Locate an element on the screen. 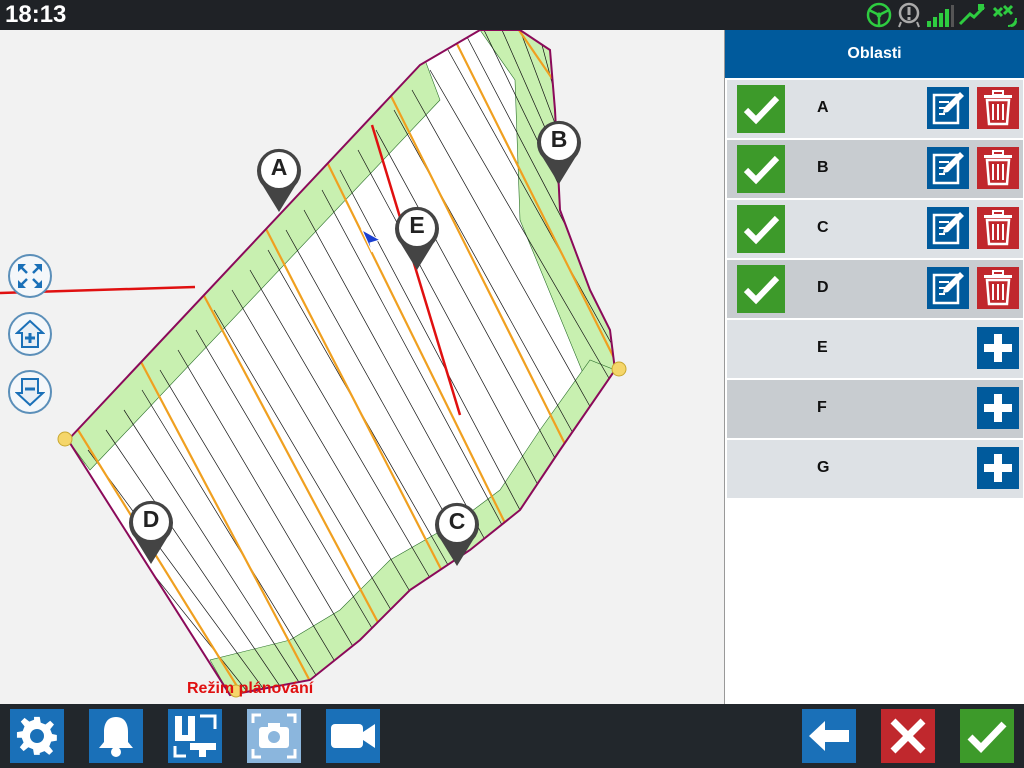 The height and width of the screenshot is (768, 1024). zoom-out-icon is located at coordinates (30, 392).